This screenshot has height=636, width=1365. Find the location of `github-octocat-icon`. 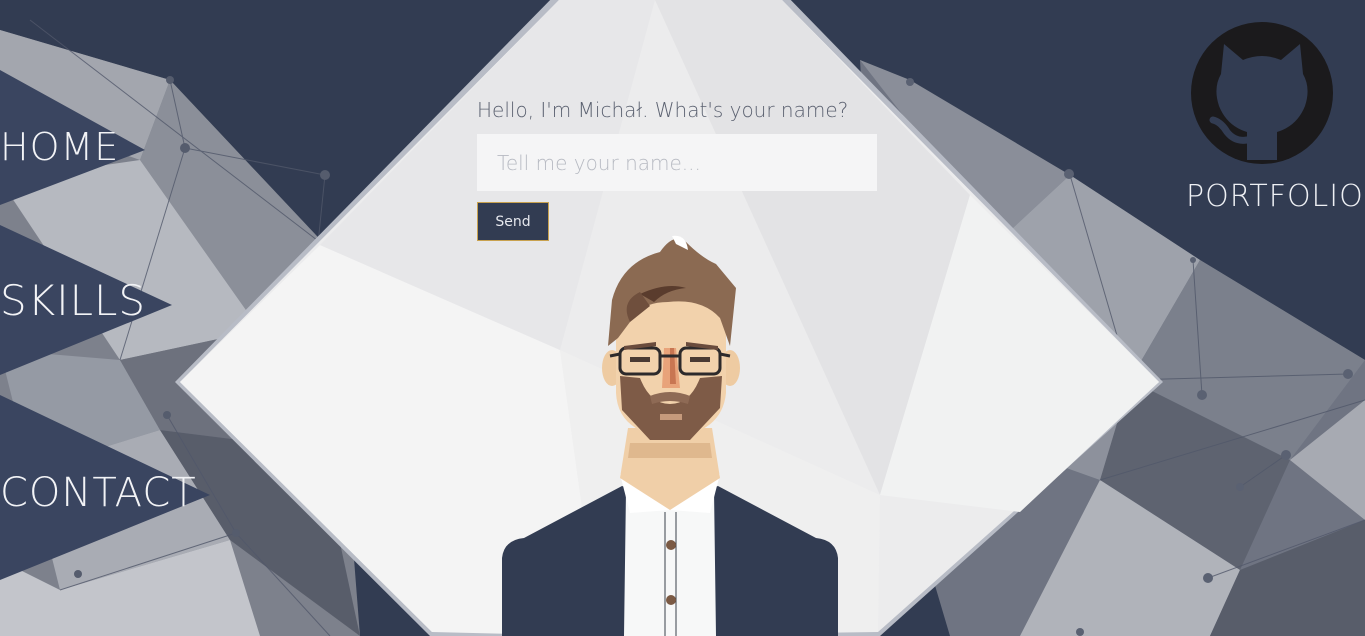

github-octocat-icon is located at coordinates (1262, 93).